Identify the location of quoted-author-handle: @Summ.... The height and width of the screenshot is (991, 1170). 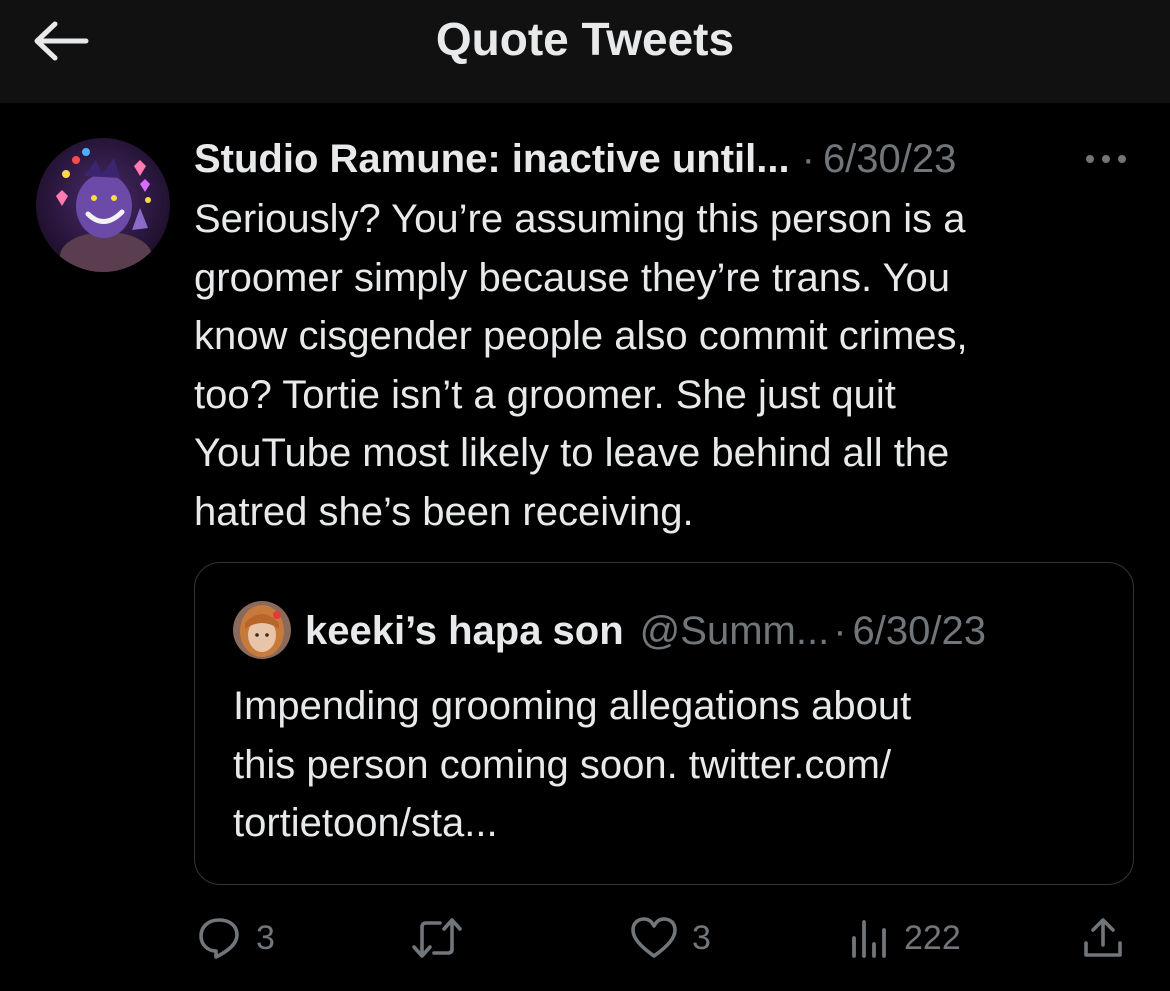
(734, 631).